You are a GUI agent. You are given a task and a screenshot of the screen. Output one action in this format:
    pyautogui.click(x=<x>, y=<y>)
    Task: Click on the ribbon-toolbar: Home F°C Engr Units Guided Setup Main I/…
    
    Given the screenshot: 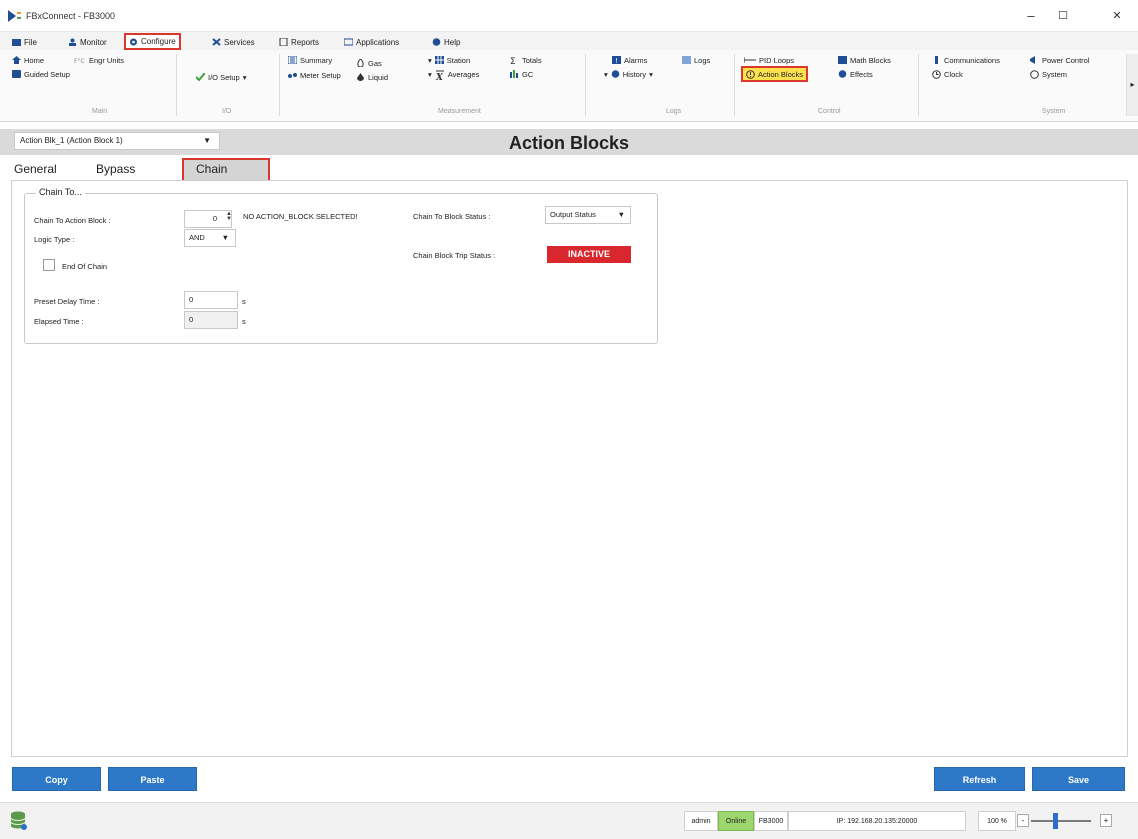 What is the action you would take?
    pyautogui.click(x=569, y=86)
    